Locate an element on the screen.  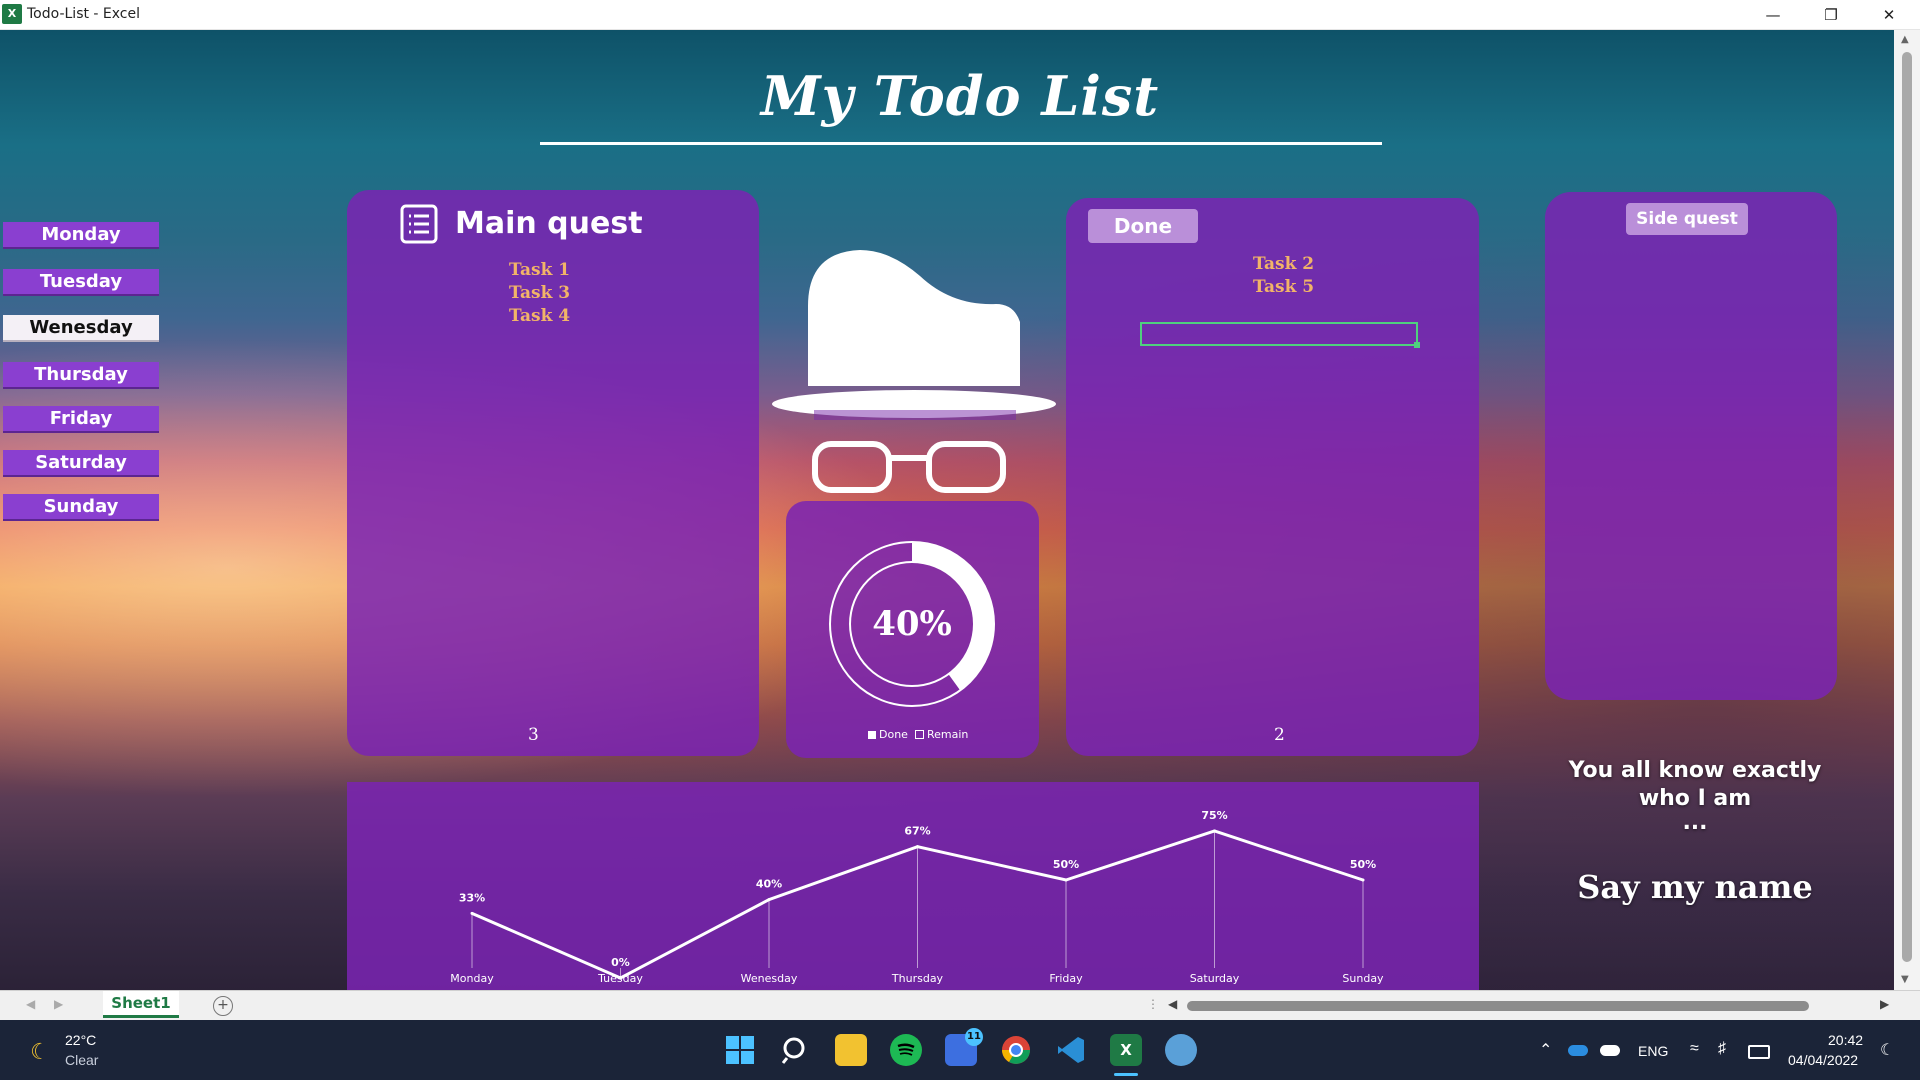
side-quest-panel: Side quest is located at coordinates (1691, 446).